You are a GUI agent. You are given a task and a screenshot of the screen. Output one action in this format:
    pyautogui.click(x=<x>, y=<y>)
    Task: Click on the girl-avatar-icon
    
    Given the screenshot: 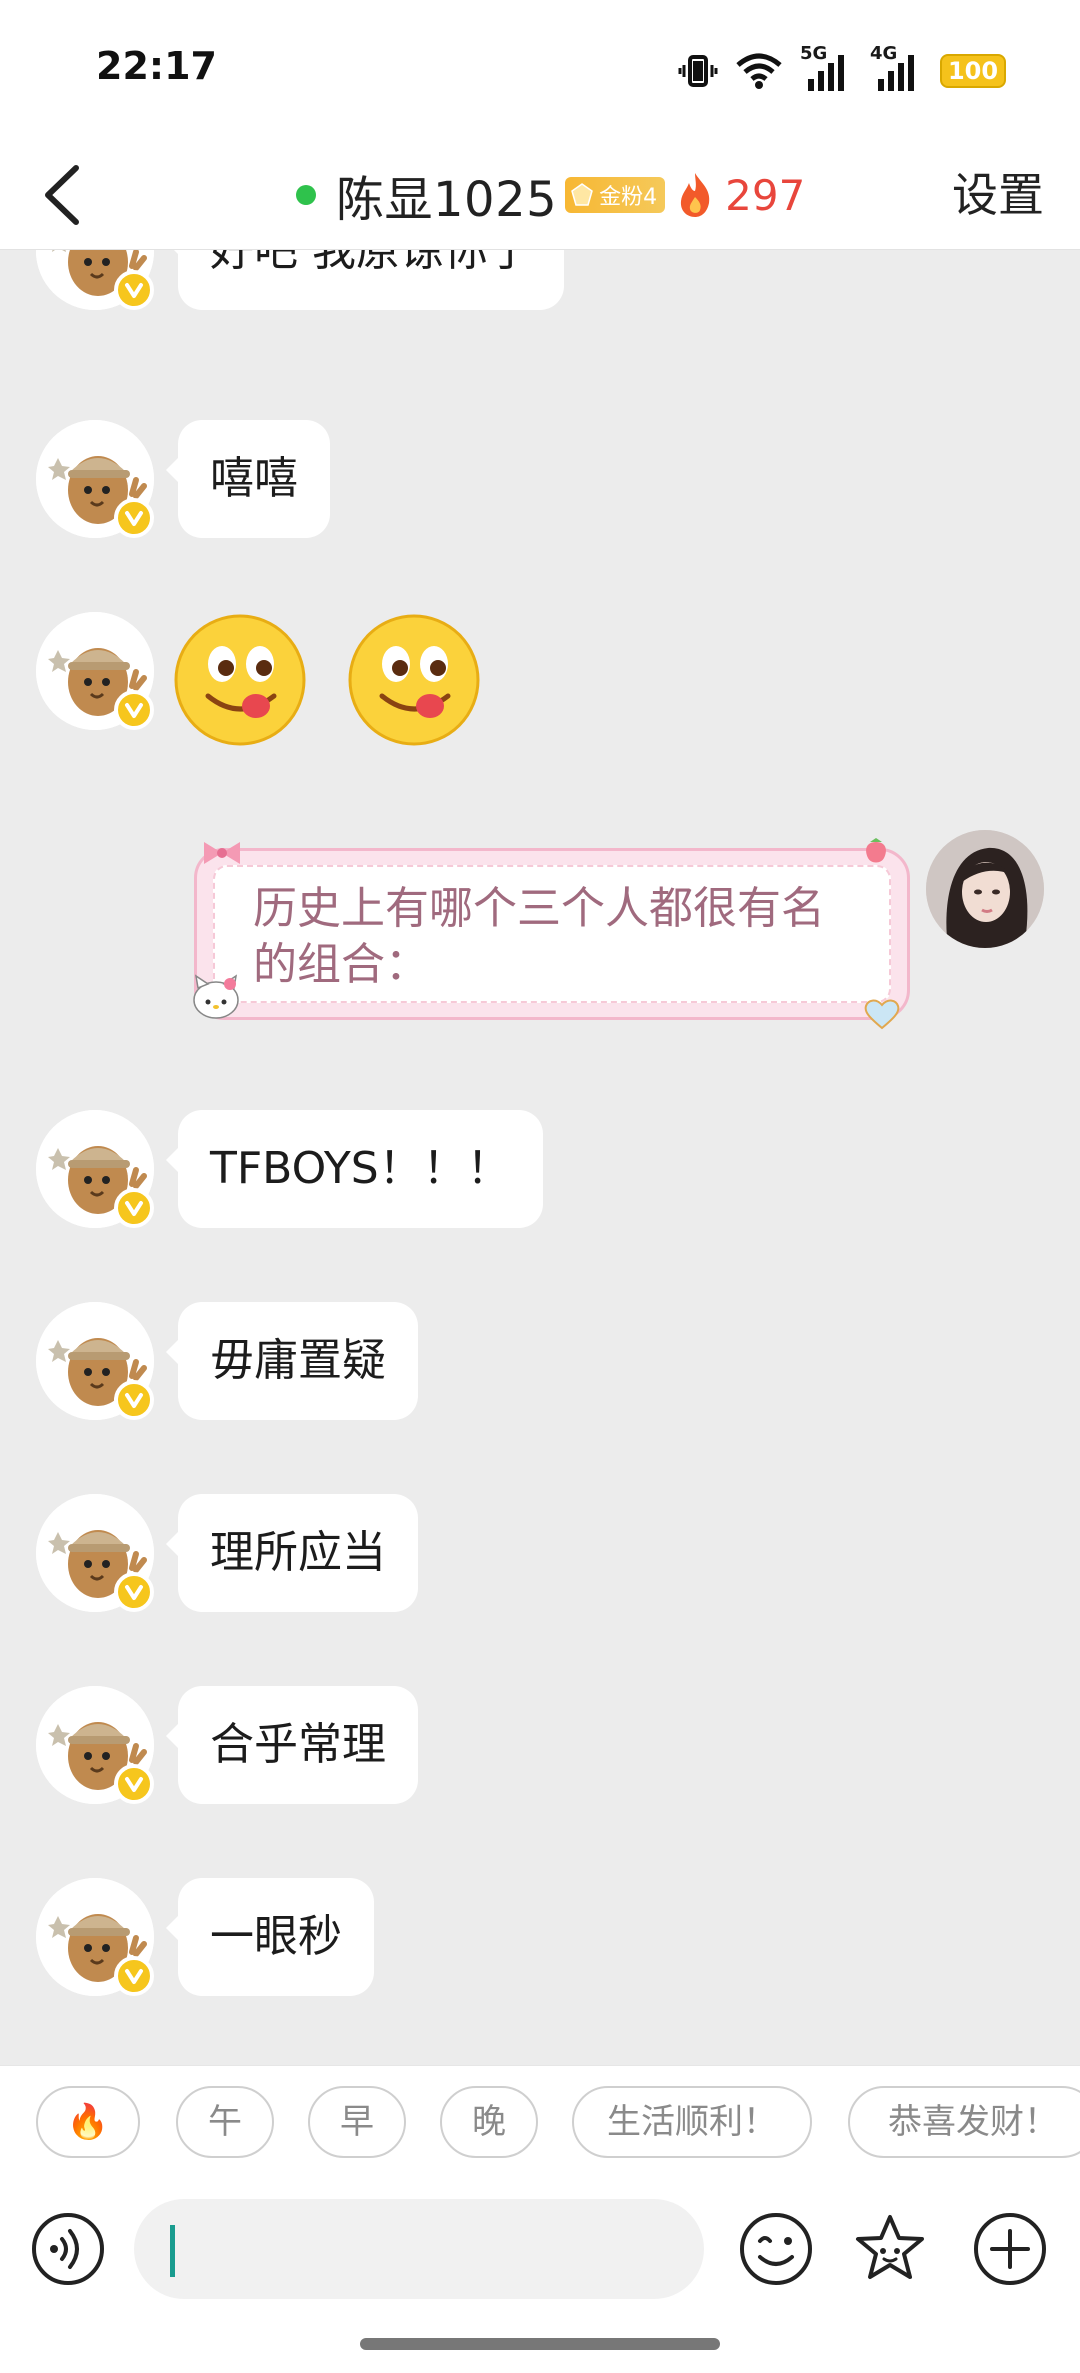 What is the action you would take?
    pyautogui.click(x=985, y=889)
    